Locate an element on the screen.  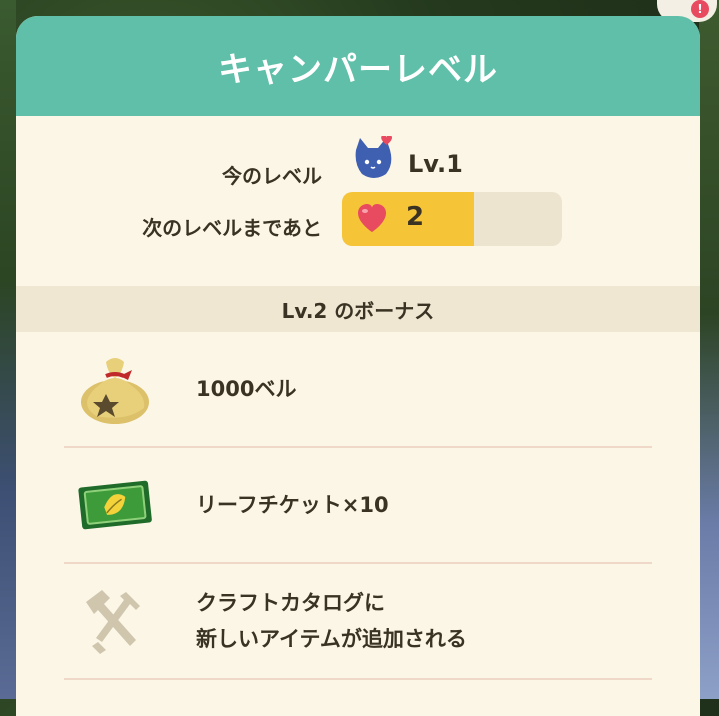
panel-header: キャンパーレベル is located at coordinates (358, 66).